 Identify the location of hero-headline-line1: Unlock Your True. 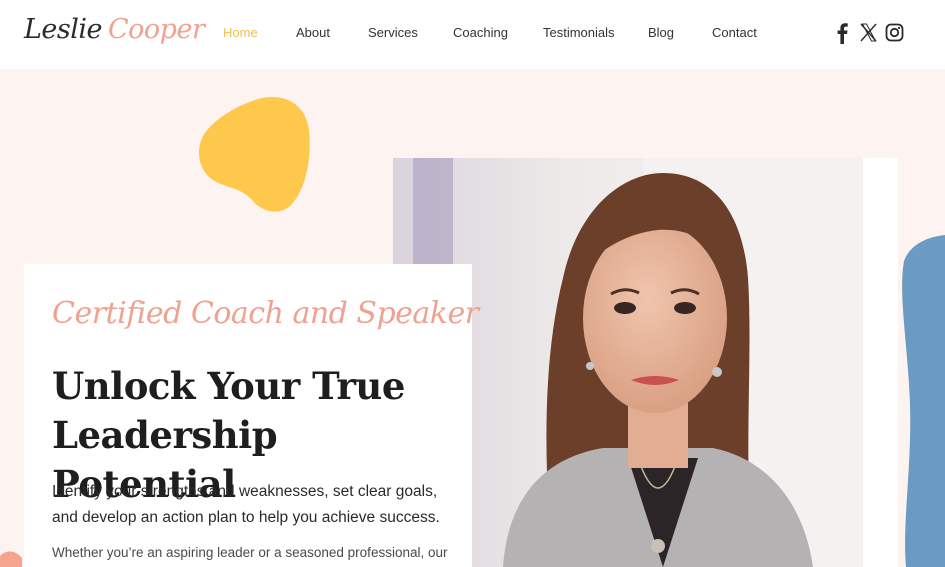
(228, 386).